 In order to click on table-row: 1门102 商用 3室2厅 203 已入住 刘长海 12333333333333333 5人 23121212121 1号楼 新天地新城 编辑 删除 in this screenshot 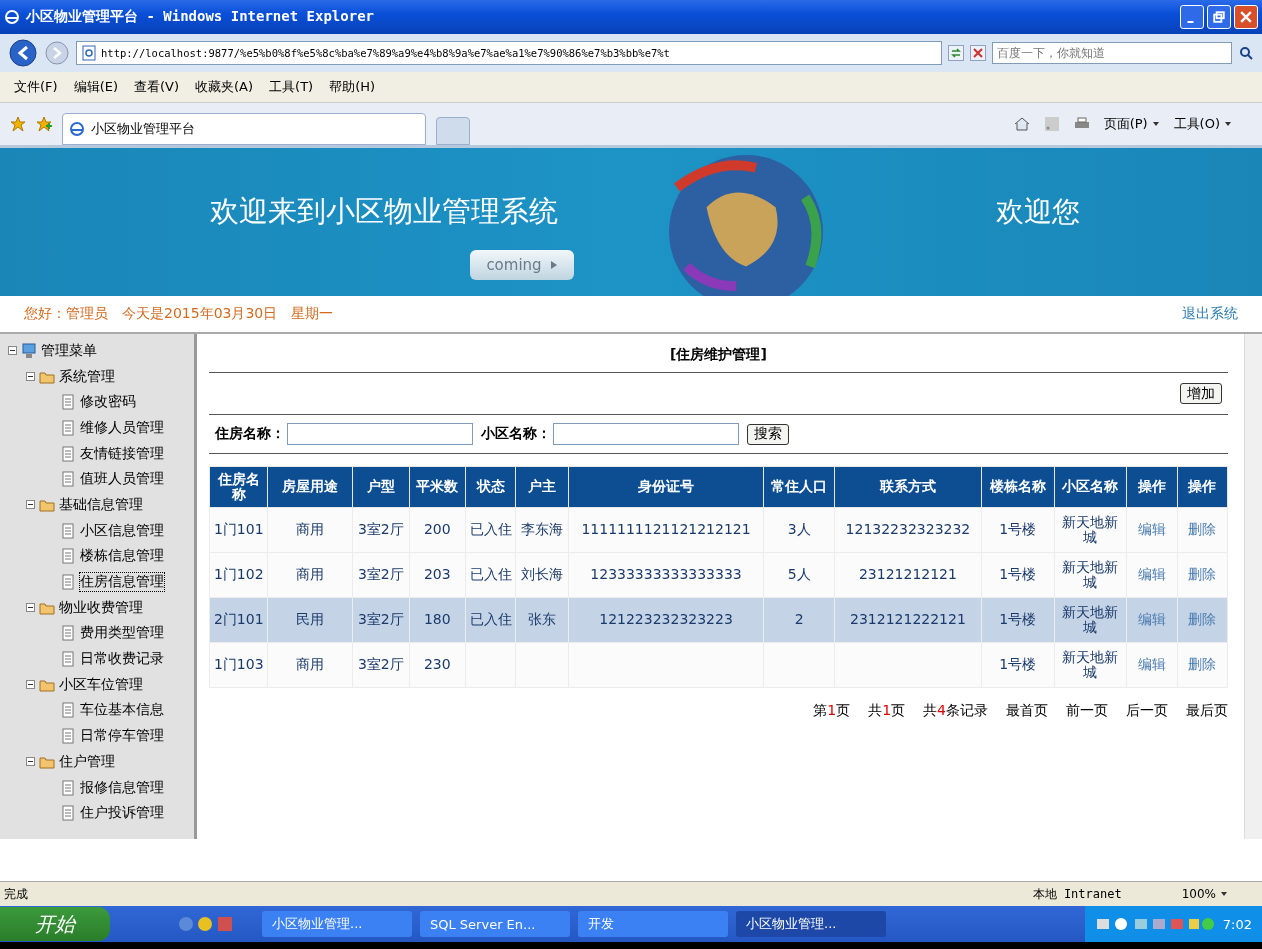, I will do `click(718, 575)`.